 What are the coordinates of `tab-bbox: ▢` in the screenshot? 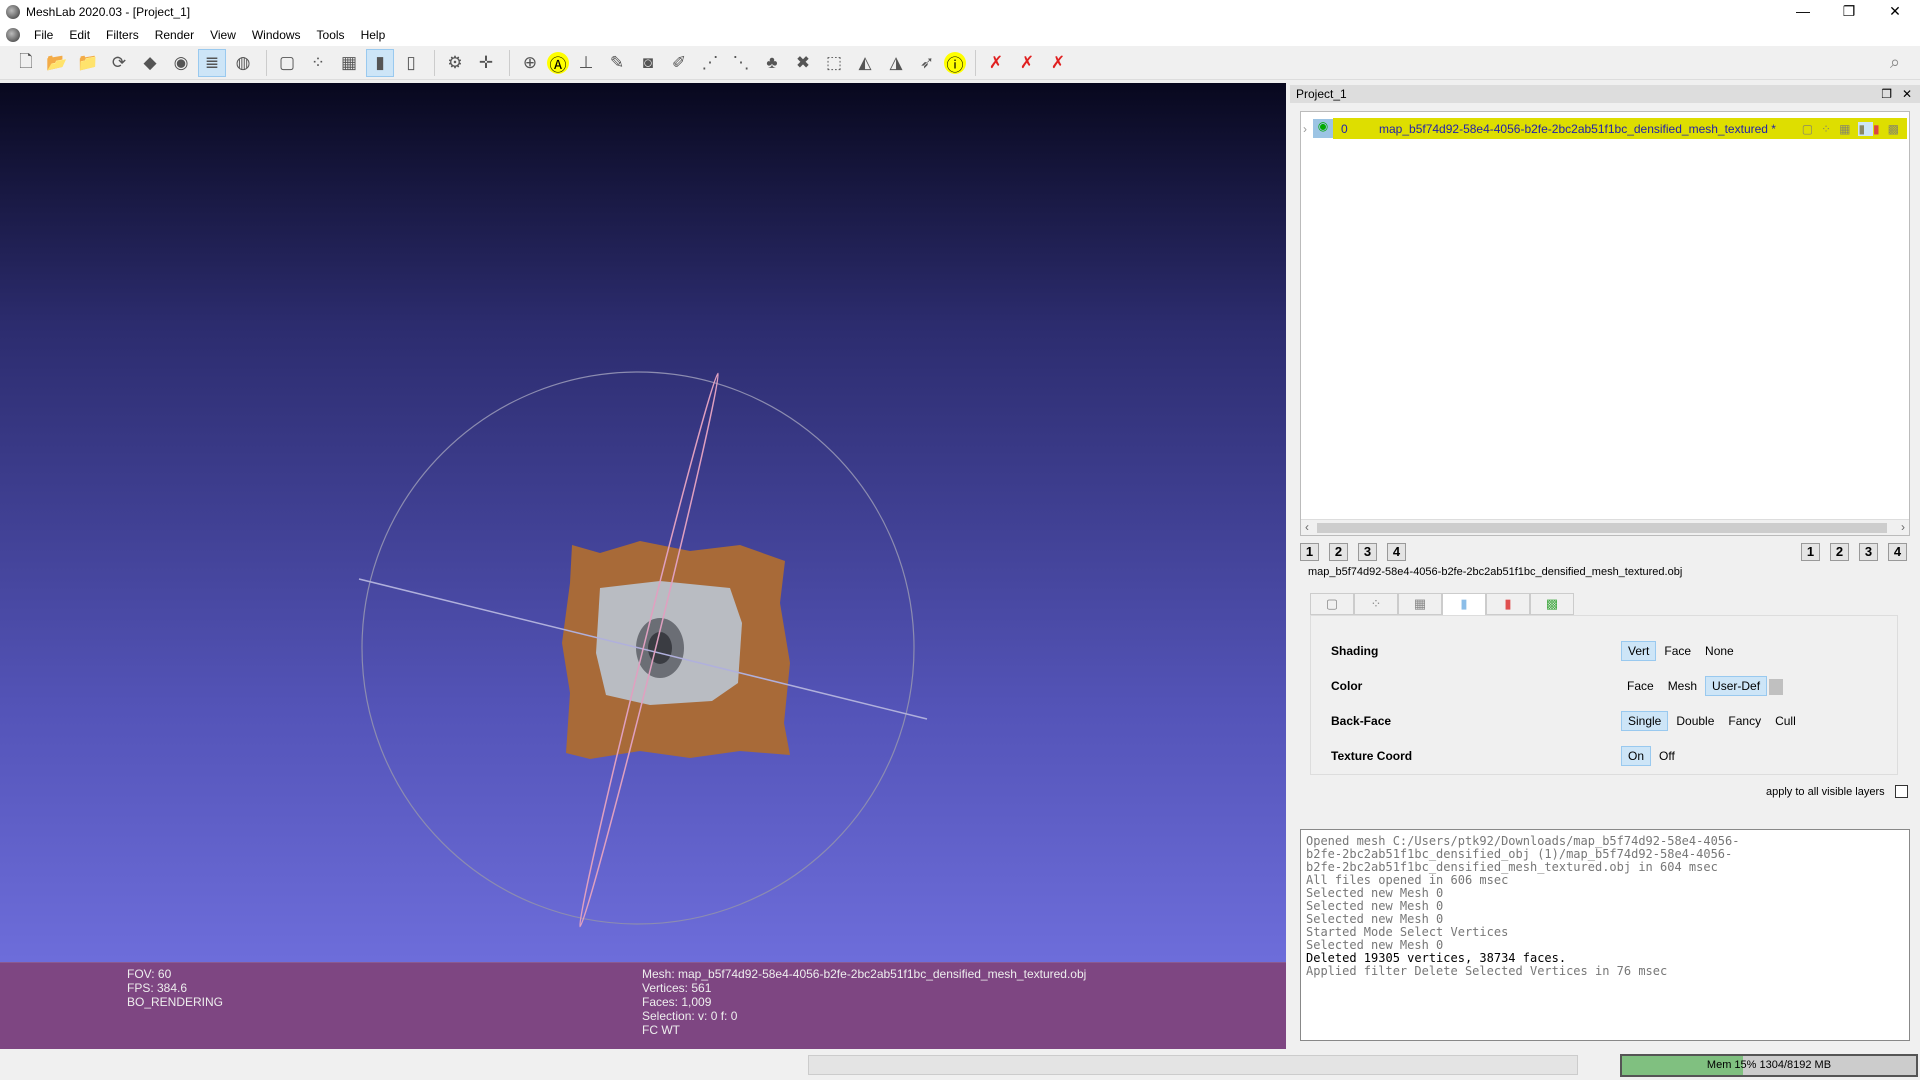 It's located at (1332, 604).